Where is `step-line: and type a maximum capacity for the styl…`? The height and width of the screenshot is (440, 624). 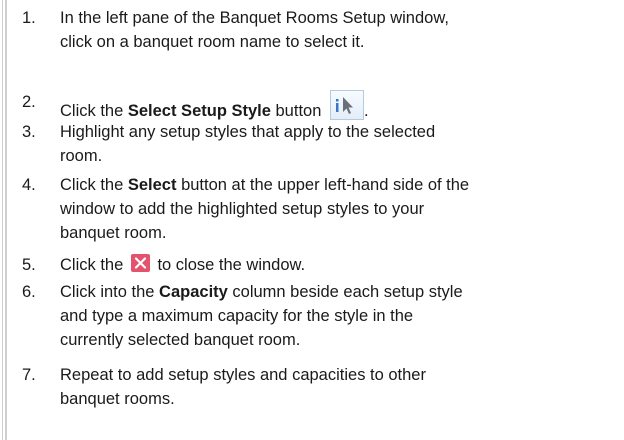 step-line: and type a maximum capacity for the styl… is located at coordinates (237, 316).